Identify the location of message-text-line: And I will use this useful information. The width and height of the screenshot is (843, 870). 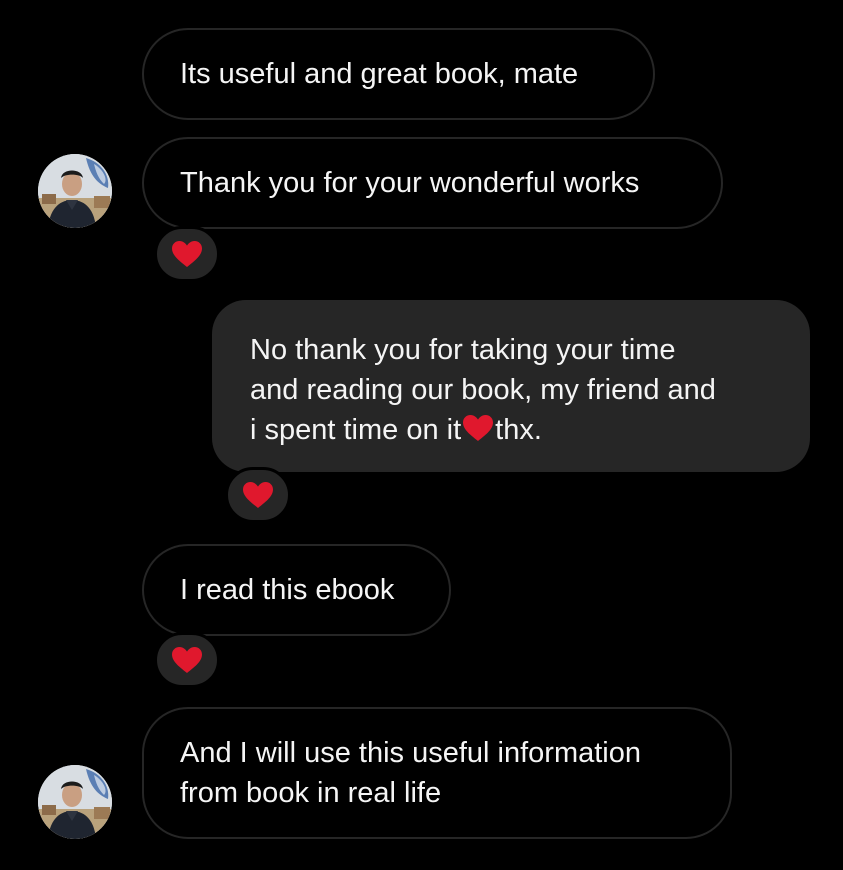
(410, 753).